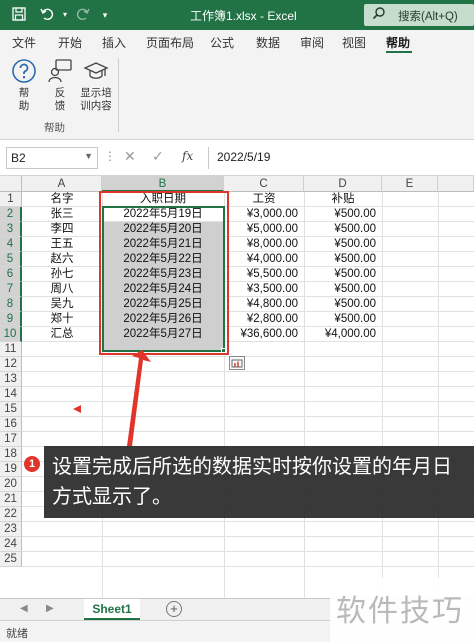 The image size is (474, 642). What do you see at coordinates (24, 71) in the screenshot?
I see `help-circle-icon` at bounding box center [24, 71].